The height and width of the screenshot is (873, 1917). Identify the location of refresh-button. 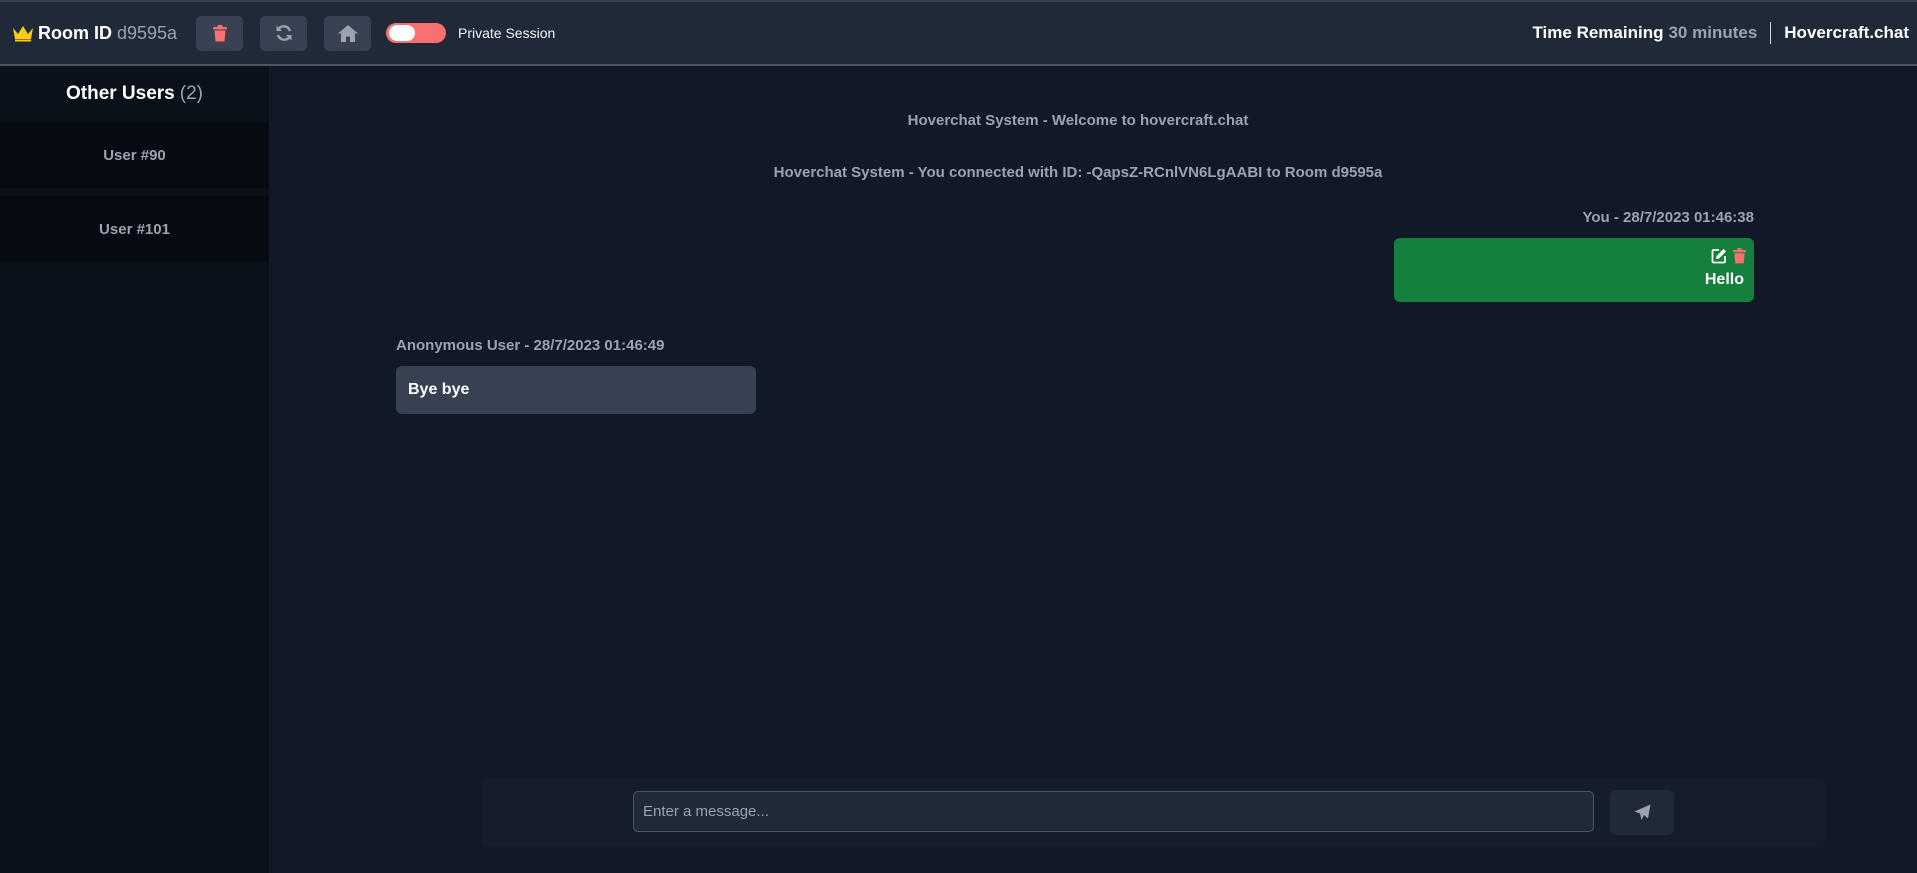
(283, 33).